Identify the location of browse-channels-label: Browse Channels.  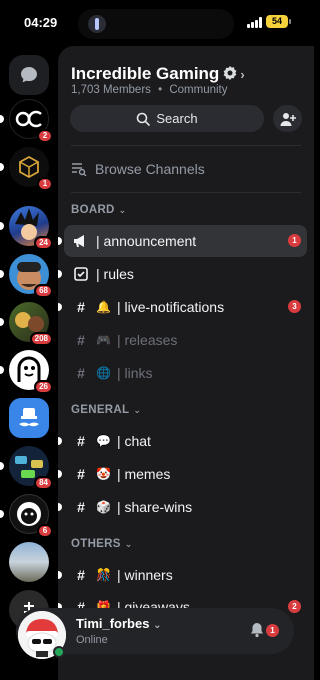
(150, 169).